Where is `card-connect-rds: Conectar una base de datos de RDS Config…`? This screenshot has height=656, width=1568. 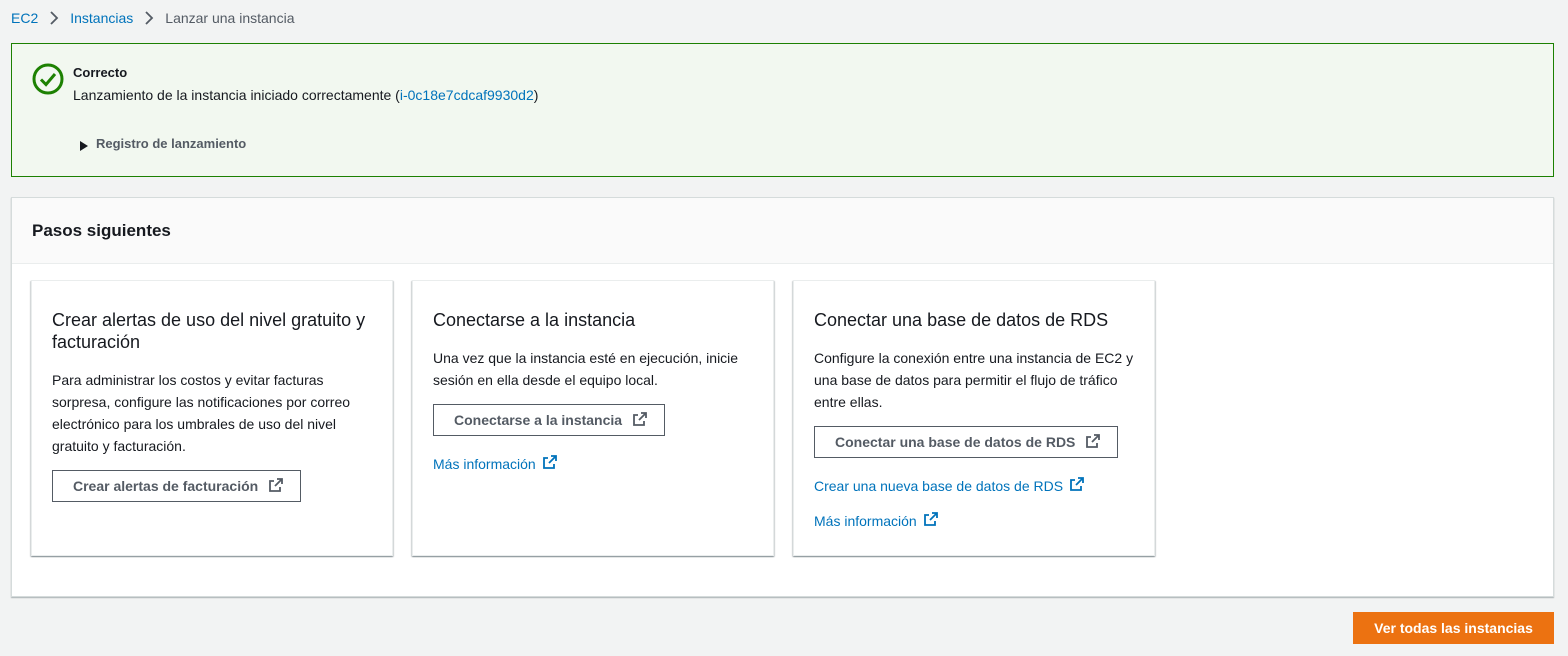 card-connect-rds: Conectar una base de datos de RDS Config… is located at coordinates (974, 418).